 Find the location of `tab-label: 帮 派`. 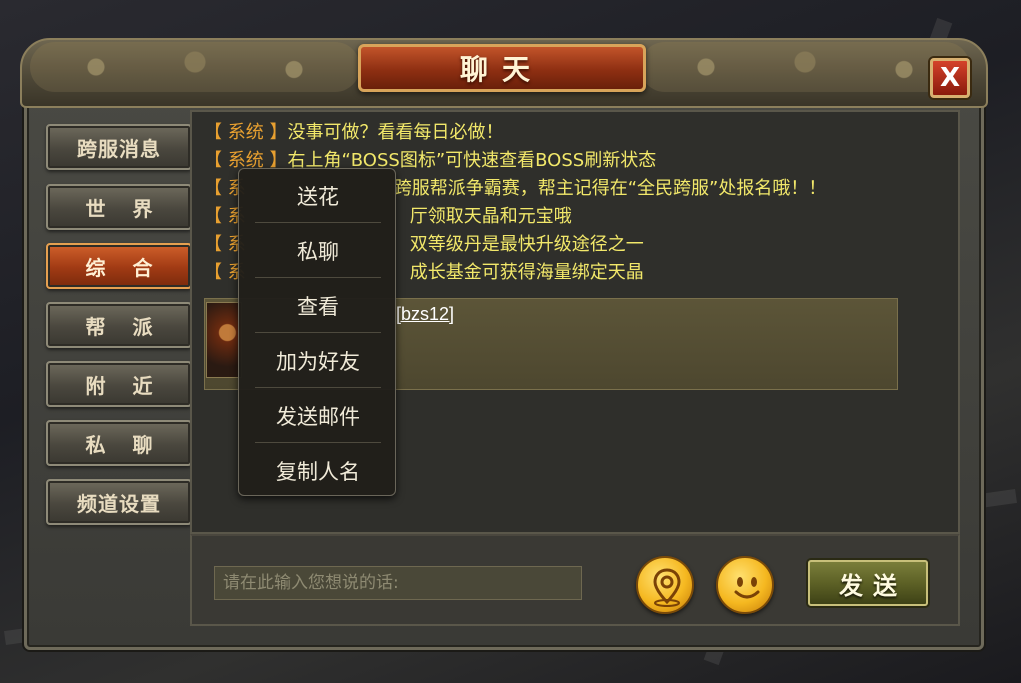

tab-label: 帮 派 is located at coordinates (124, 326).